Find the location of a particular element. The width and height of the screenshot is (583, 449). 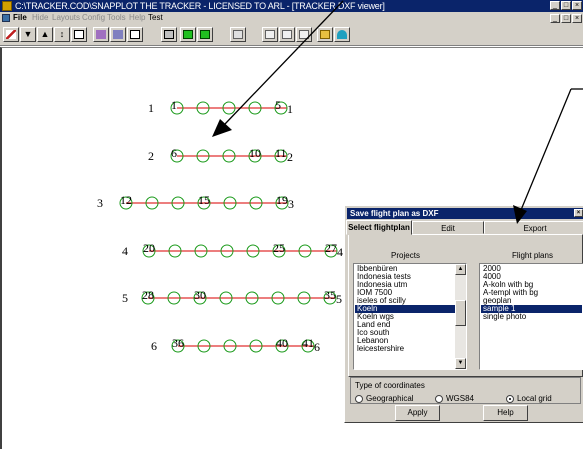

preview-button is located at coordinates (287, 34).